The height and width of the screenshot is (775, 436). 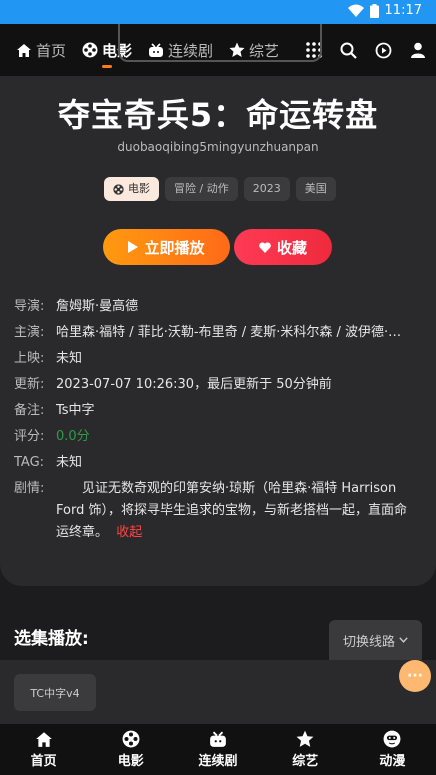 I want to click on tag-value: 未知, so click(x=69, y=462).